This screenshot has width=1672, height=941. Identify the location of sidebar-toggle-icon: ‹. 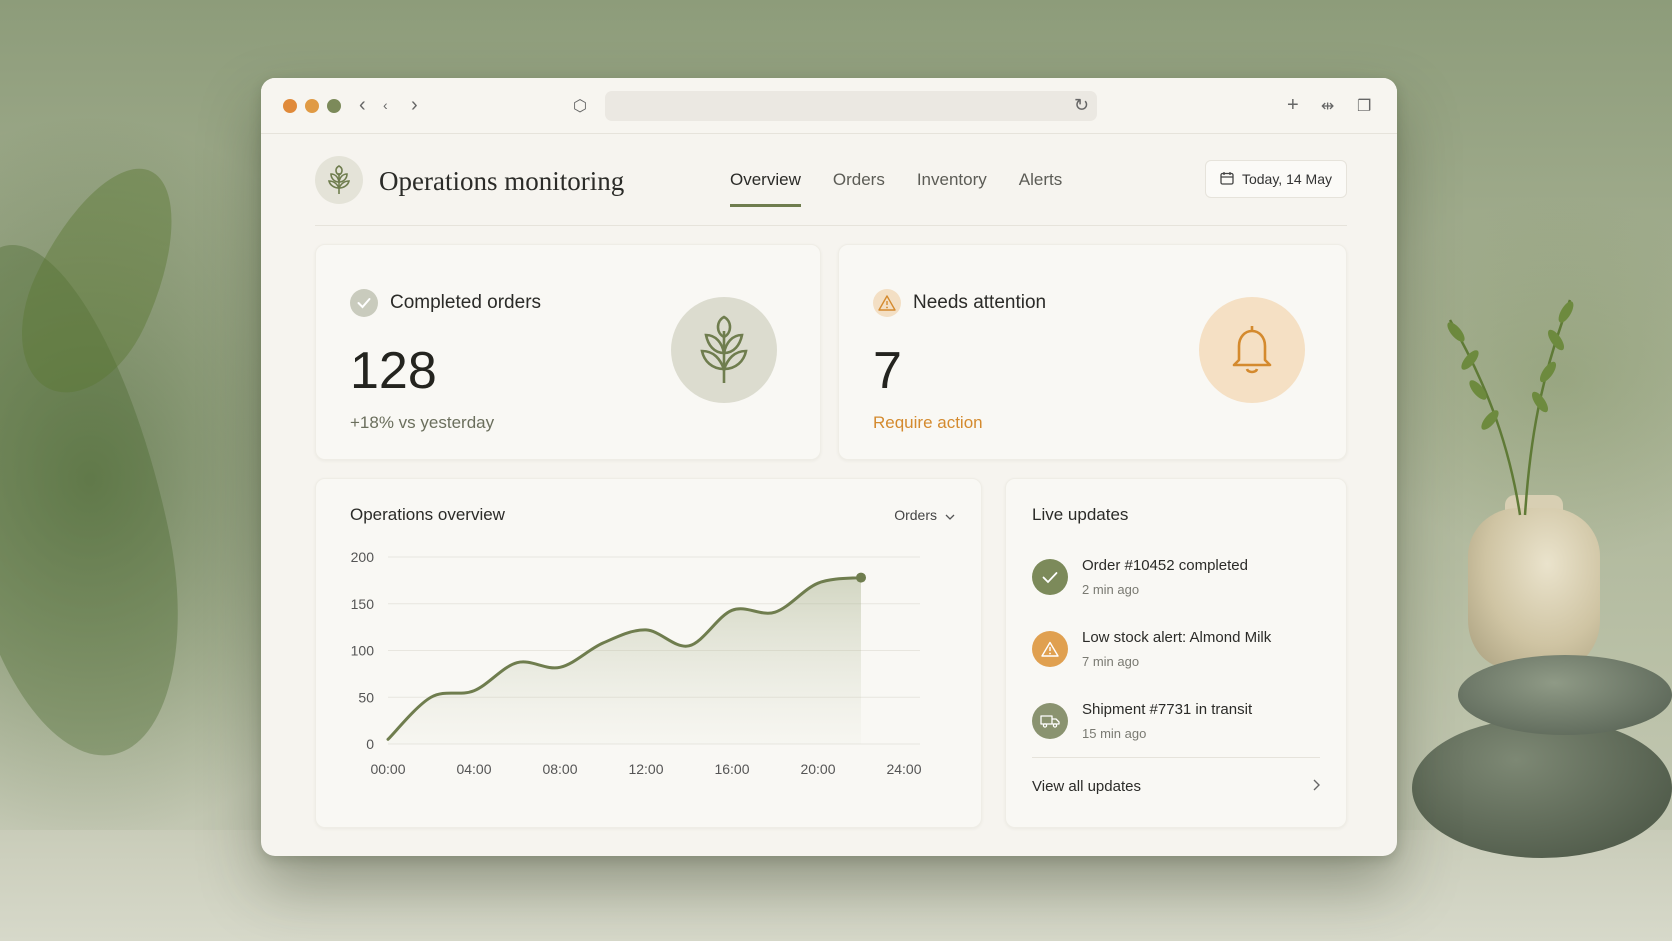
(362, 105).